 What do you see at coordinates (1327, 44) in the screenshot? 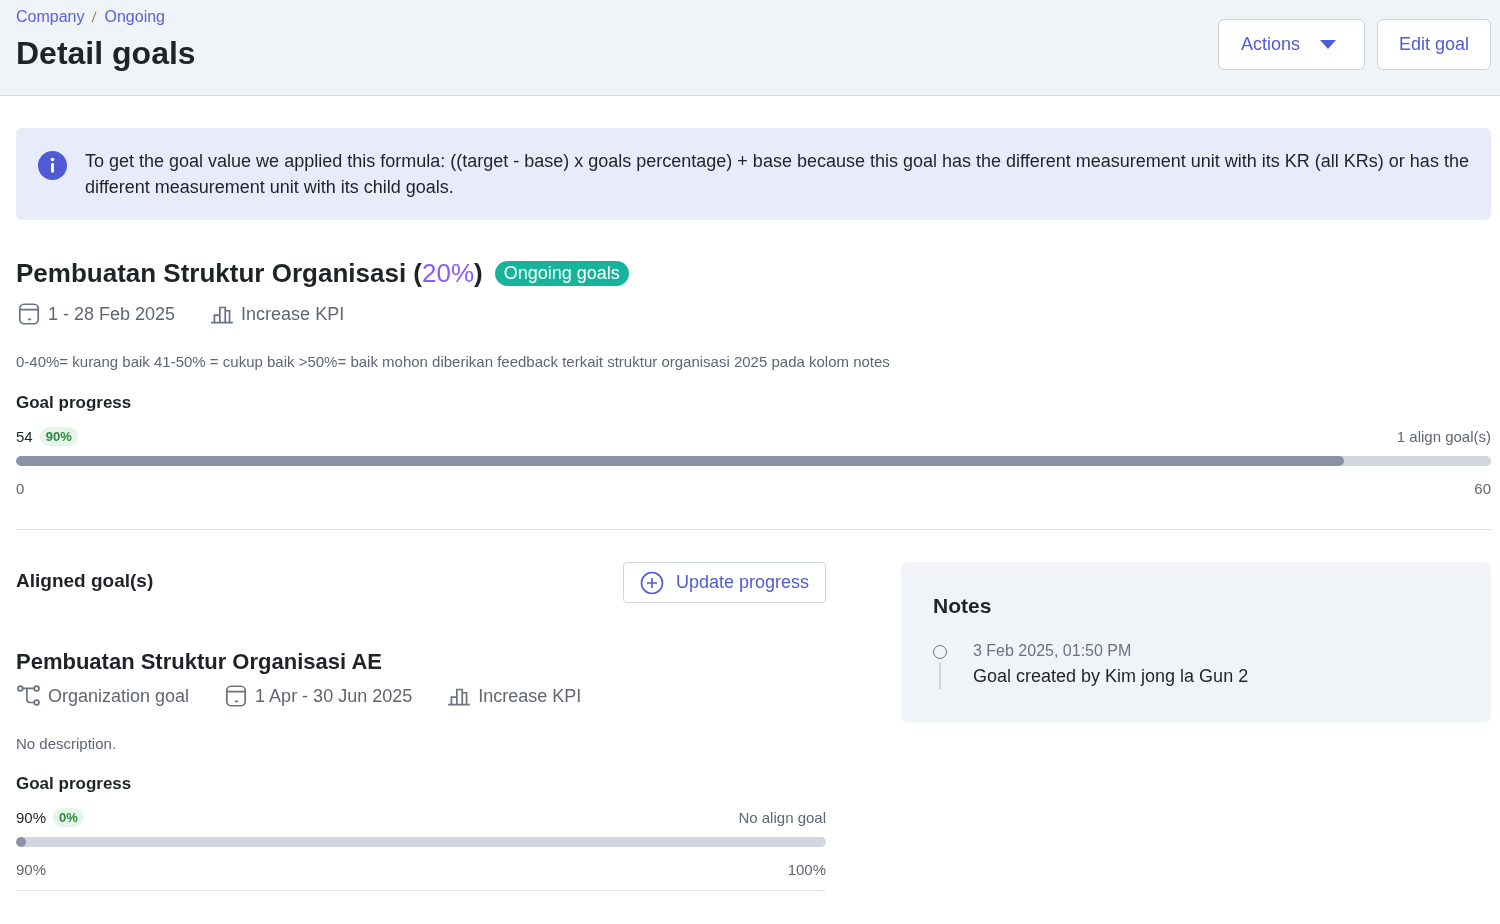
I see `caret-icon` at bounding box center [1327, 44].